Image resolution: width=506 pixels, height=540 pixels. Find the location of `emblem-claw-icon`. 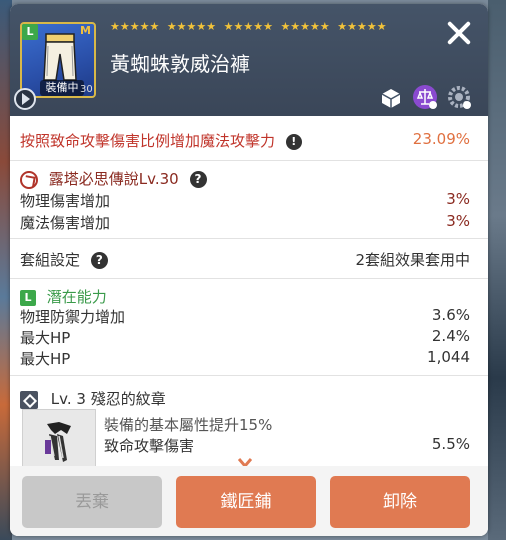

emblem-claw-icon is located at coordinates (58, 442).